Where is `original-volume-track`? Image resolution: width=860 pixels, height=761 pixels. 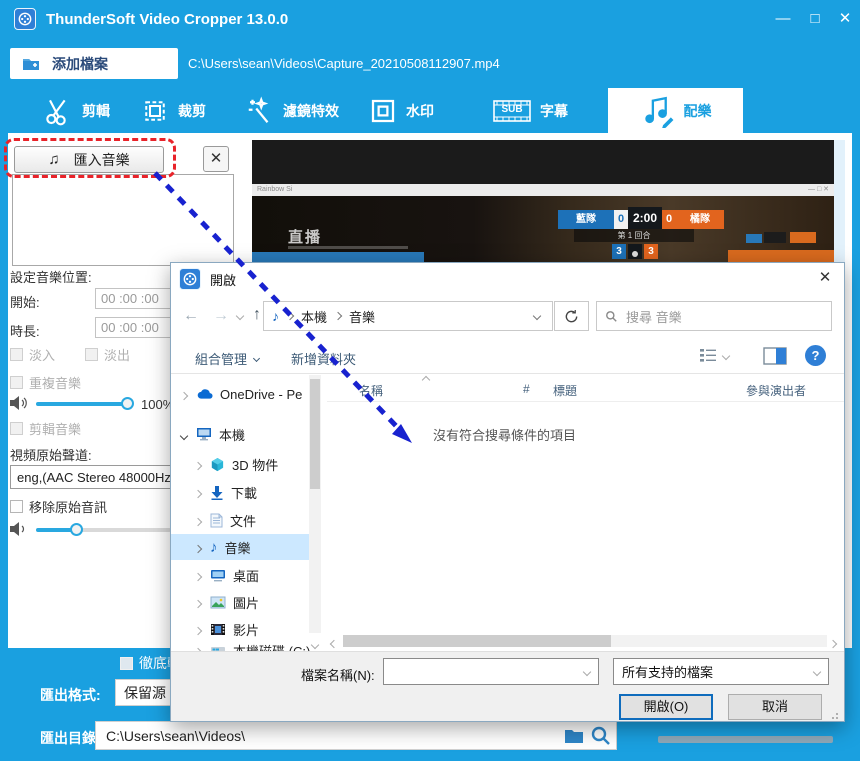 original-volume-track is located at coordinates (123, 530).